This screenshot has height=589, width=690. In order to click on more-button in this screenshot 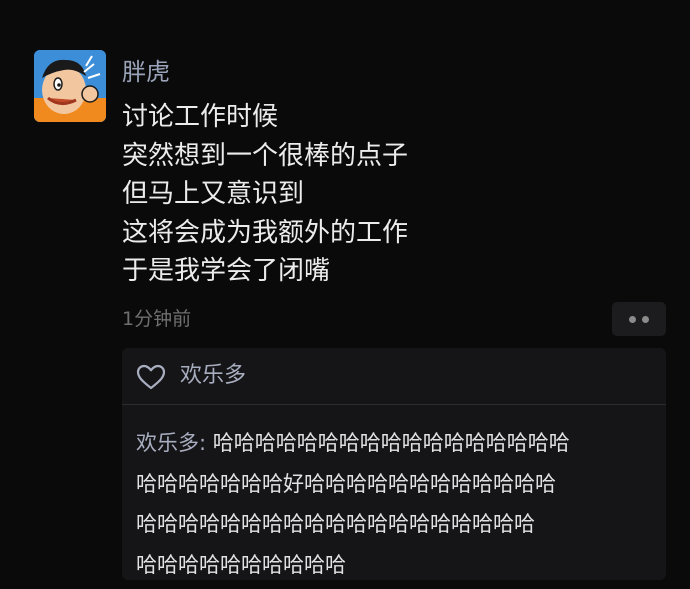, I will do `click(639, 319)`.